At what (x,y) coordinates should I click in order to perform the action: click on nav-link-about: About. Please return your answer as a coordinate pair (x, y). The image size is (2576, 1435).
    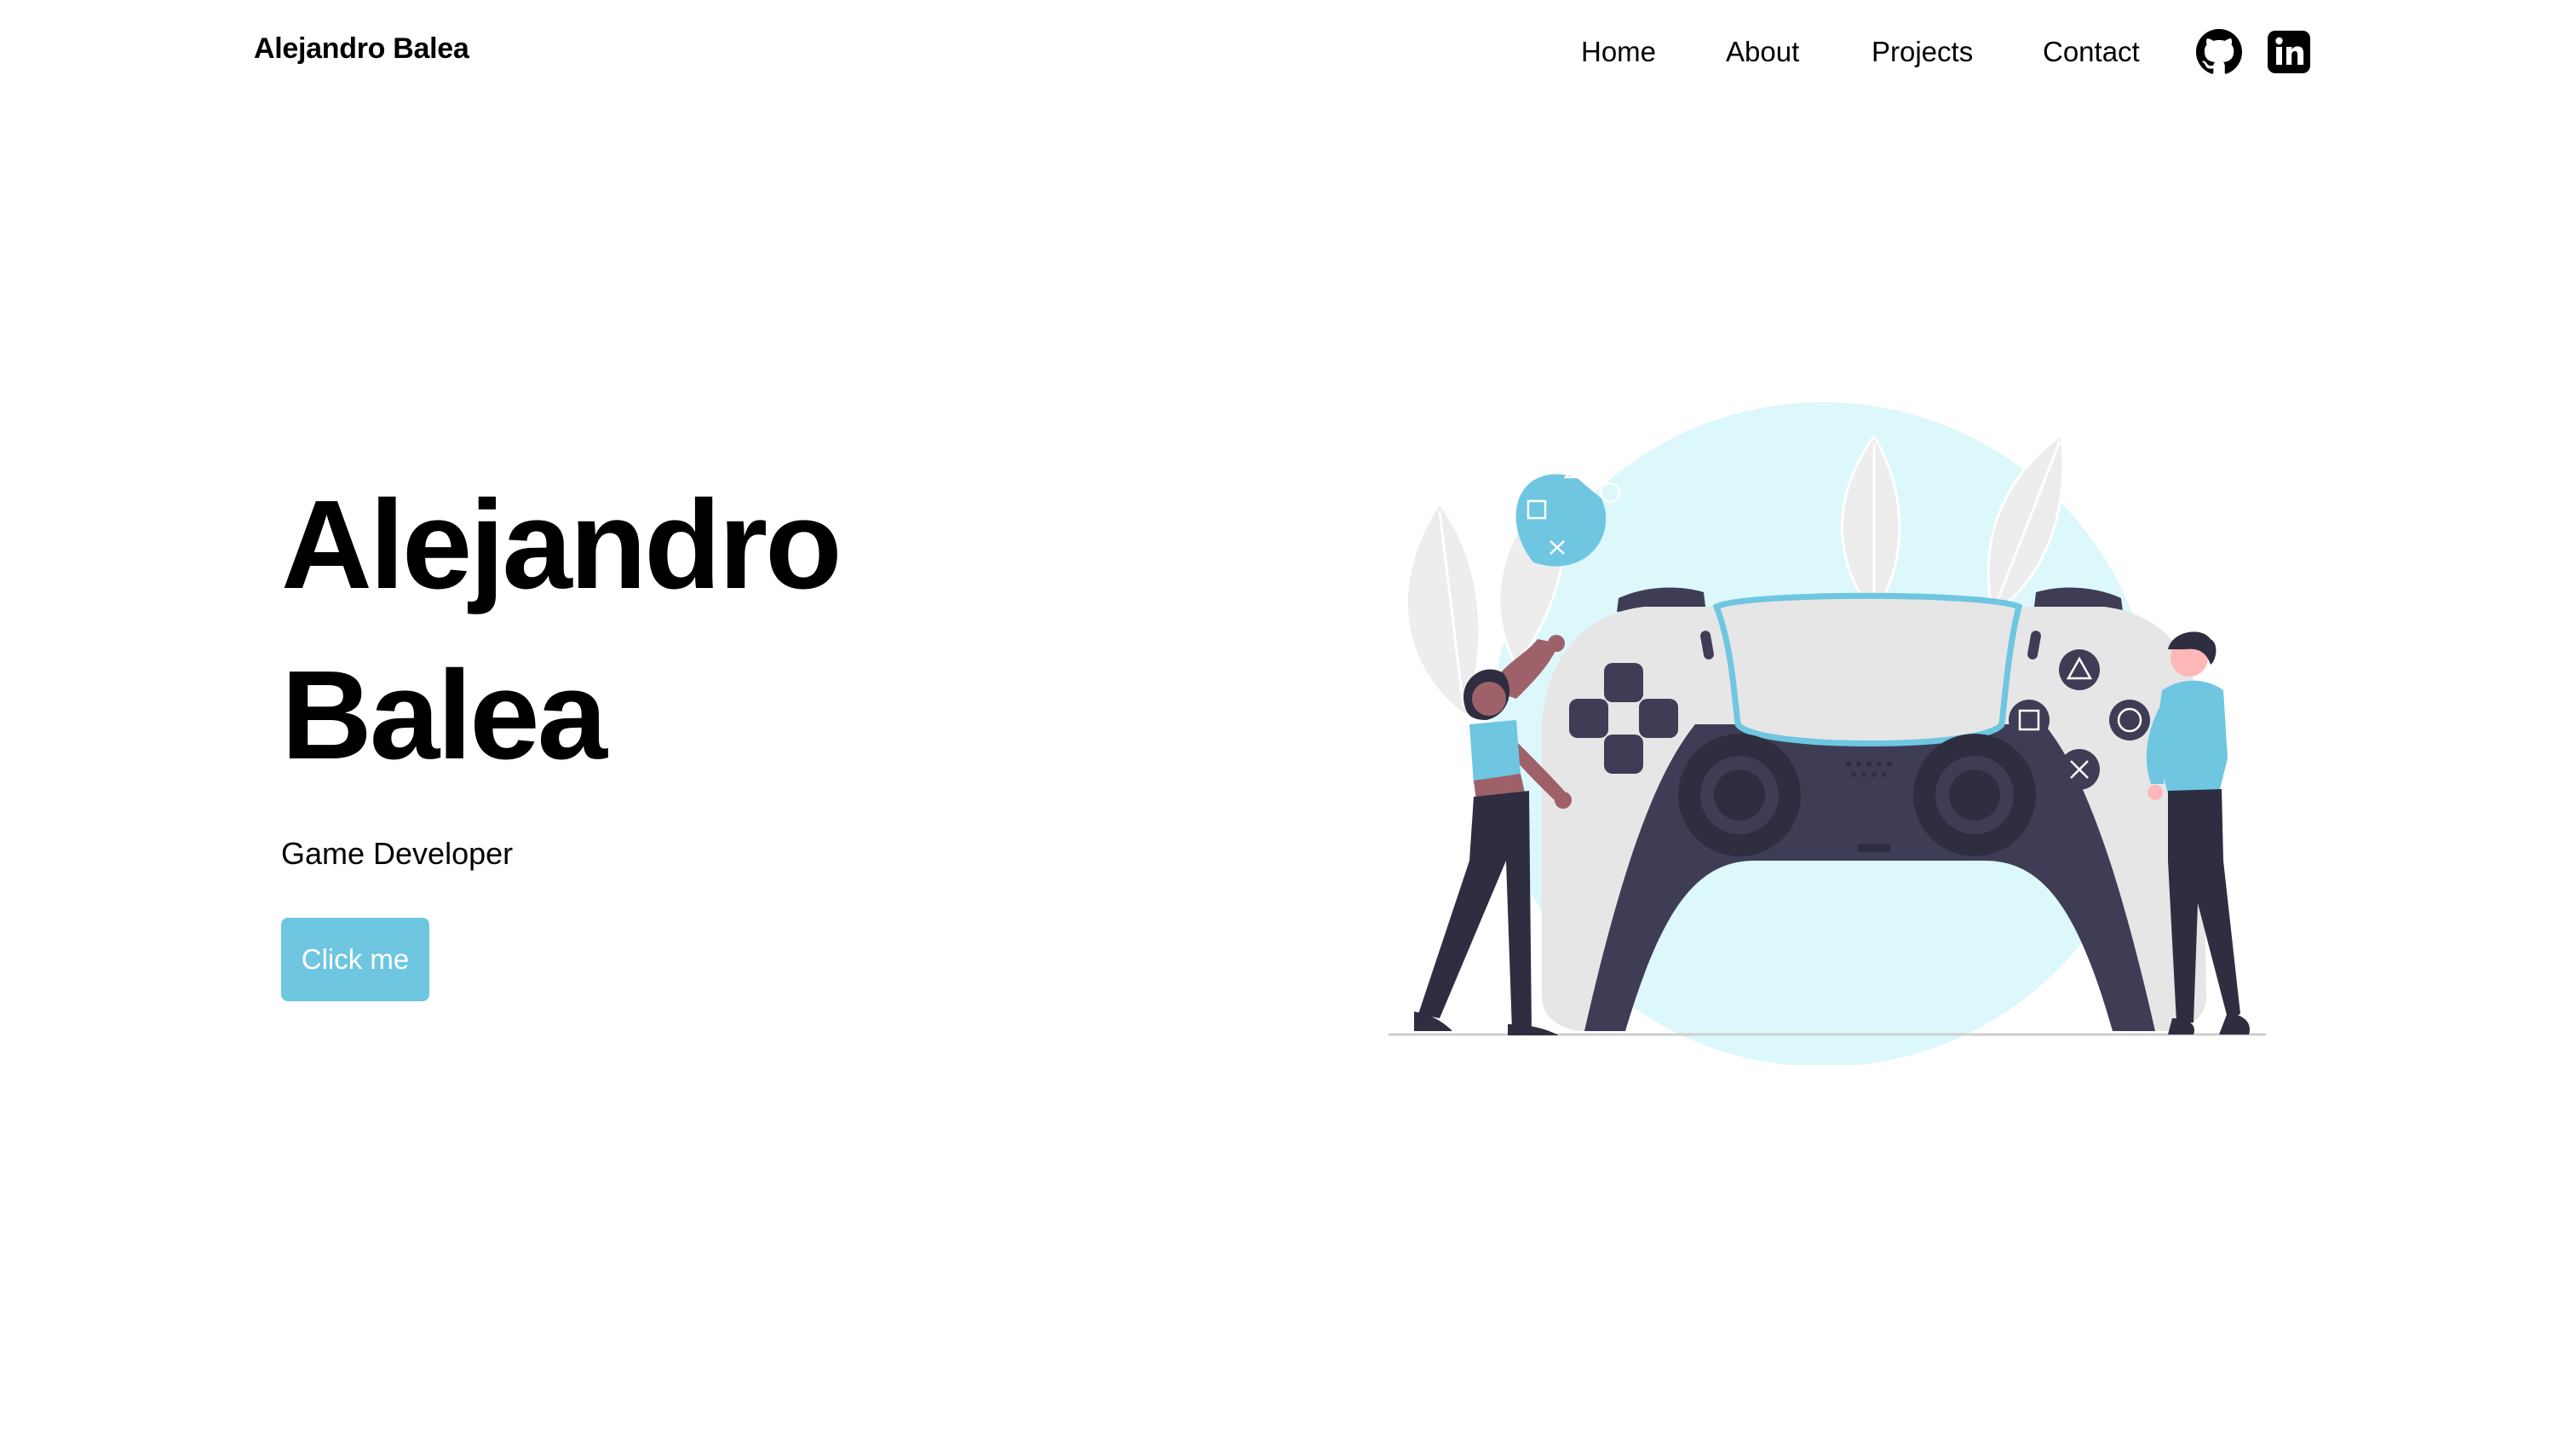
    Looking at the image, I should click on (1763, 52).